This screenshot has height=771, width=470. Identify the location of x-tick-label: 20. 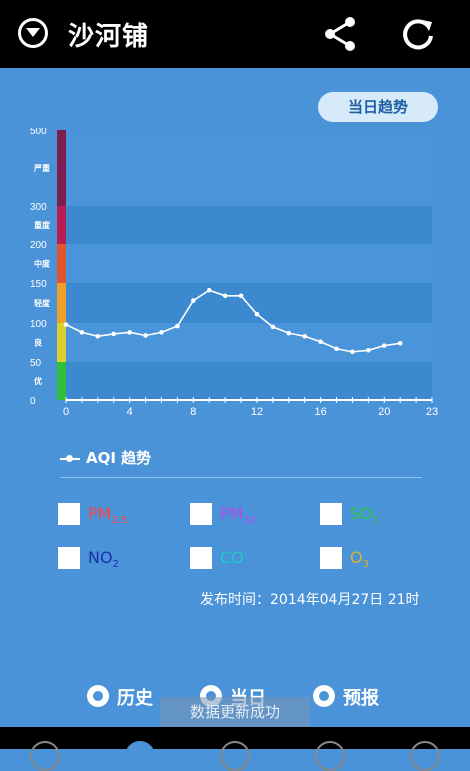
(384, 412).